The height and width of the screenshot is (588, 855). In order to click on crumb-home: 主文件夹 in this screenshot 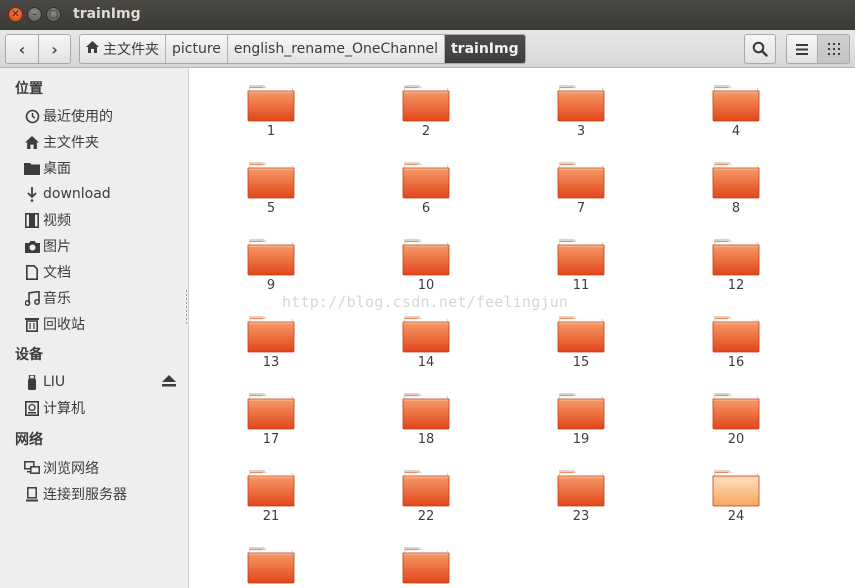, I will do `click(122, 49)`.